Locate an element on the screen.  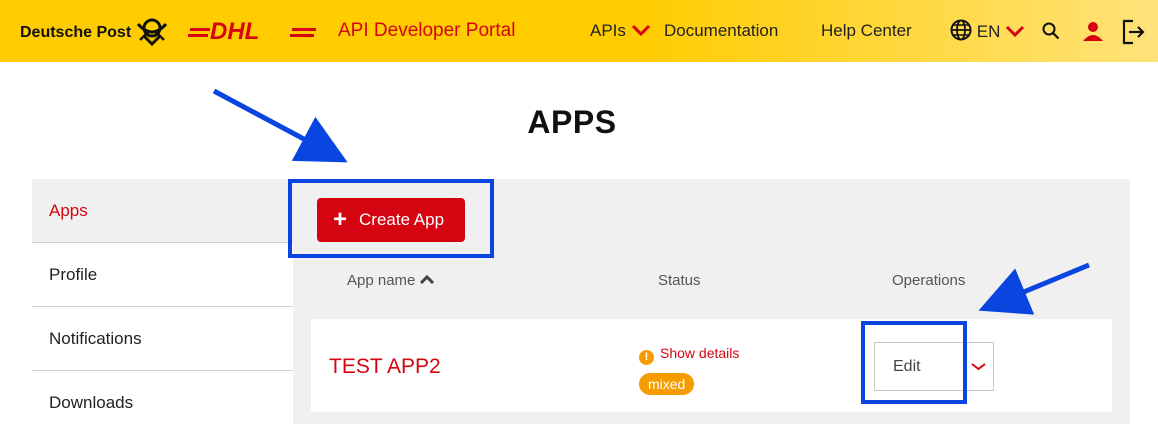
sidebar-item-apps: Apps is located at coordinates (162, 211).